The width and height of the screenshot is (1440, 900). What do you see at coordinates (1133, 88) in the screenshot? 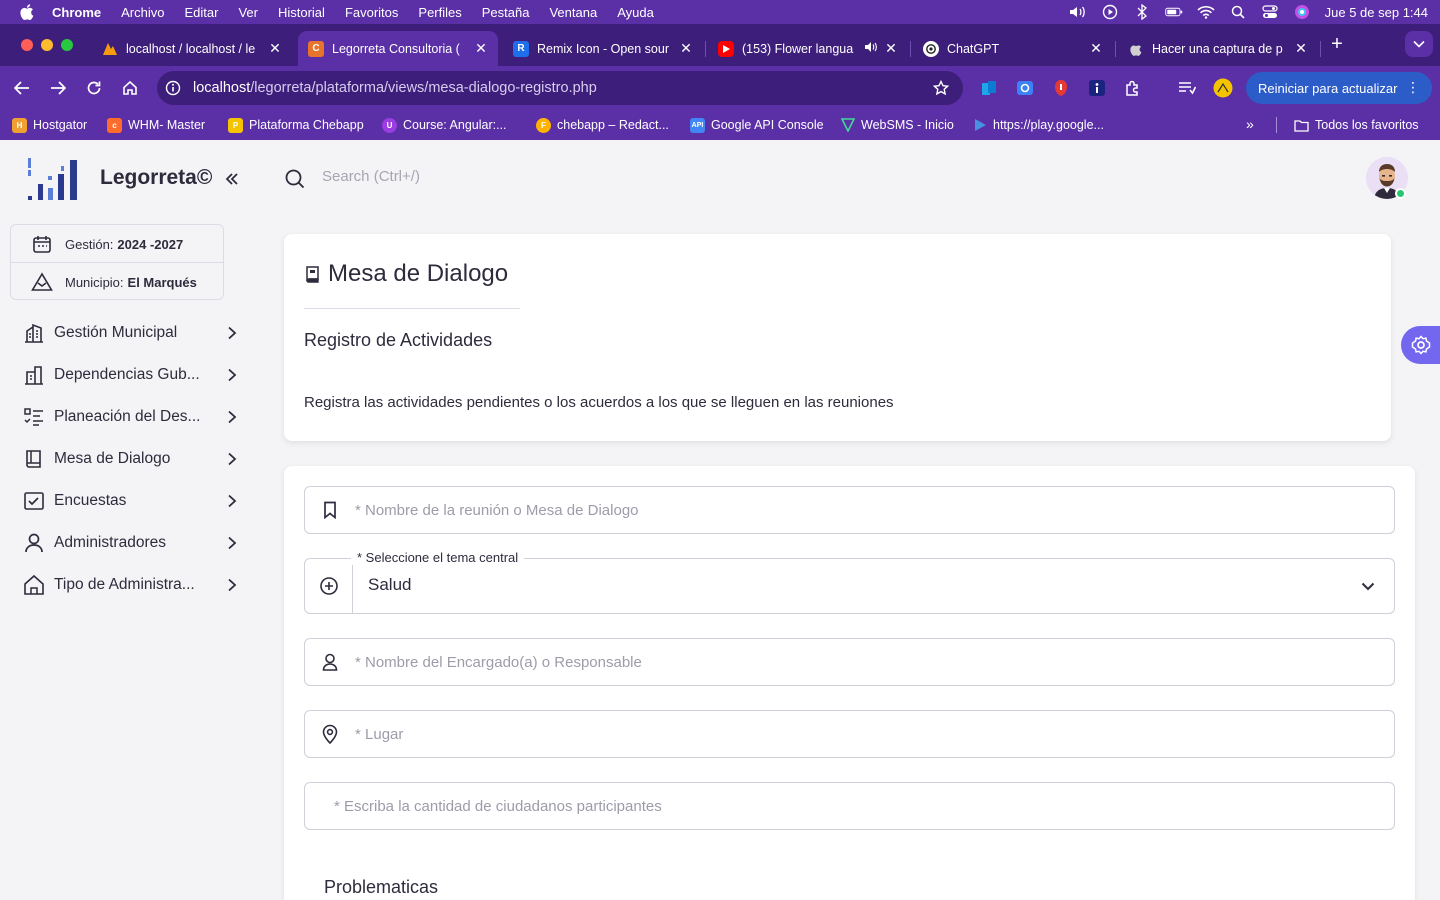
I see `extensions-puzzle-icon` at bounding box center [1133, 88].